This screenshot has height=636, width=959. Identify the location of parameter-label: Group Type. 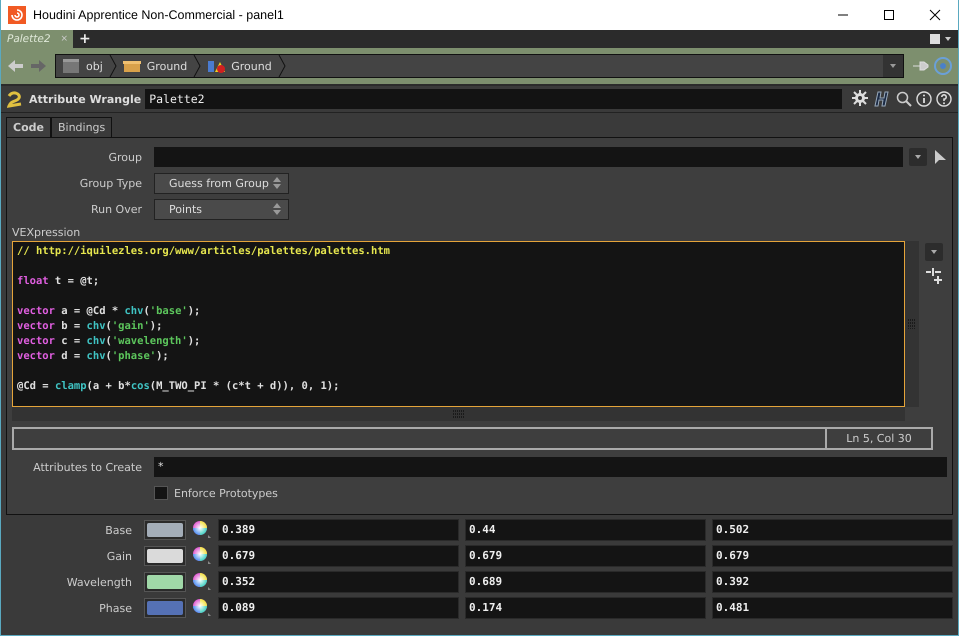
(110, 183).